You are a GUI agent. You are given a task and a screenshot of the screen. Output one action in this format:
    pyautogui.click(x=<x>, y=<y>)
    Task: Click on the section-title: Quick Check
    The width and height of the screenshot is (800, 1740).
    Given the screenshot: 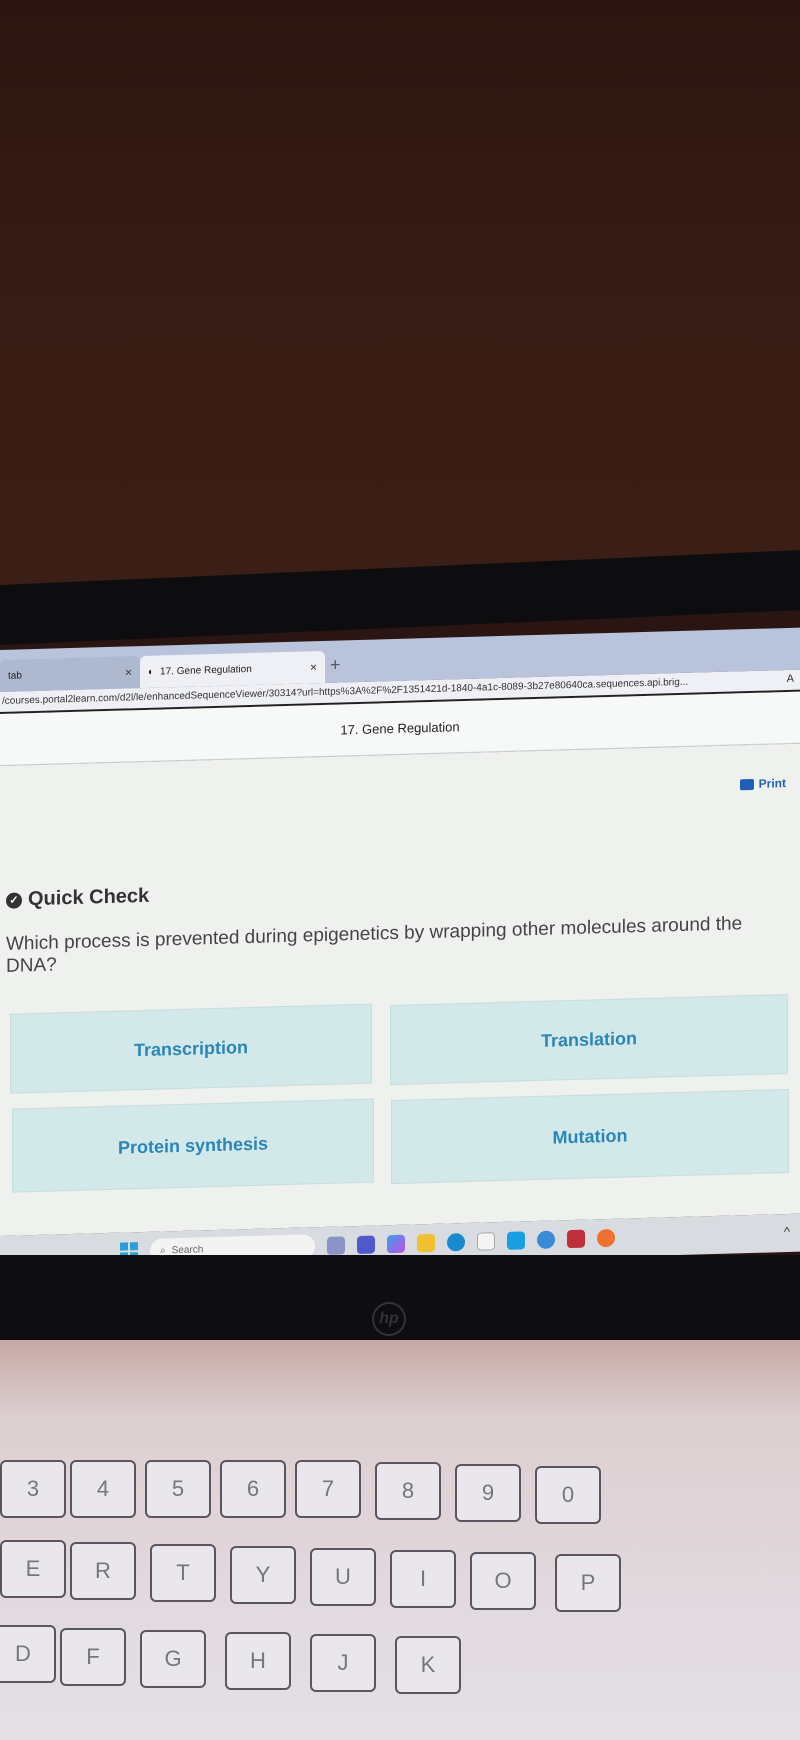 What is the action you would take?
    pyautogui.click(x=89, y=897)
    